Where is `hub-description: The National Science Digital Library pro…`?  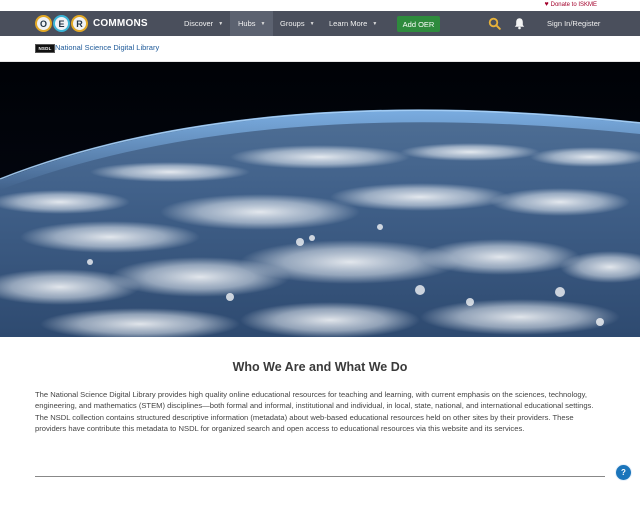 hub-description: The National Science Digital Library pro… is located at coordinates (314, 412).